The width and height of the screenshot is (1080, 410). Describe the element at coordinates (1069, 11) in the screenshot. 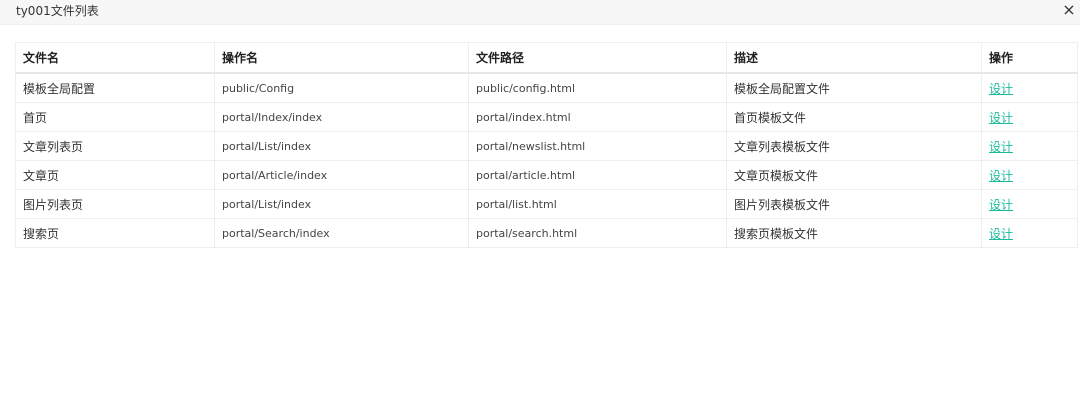

I see `close-icon: ×` at that location.